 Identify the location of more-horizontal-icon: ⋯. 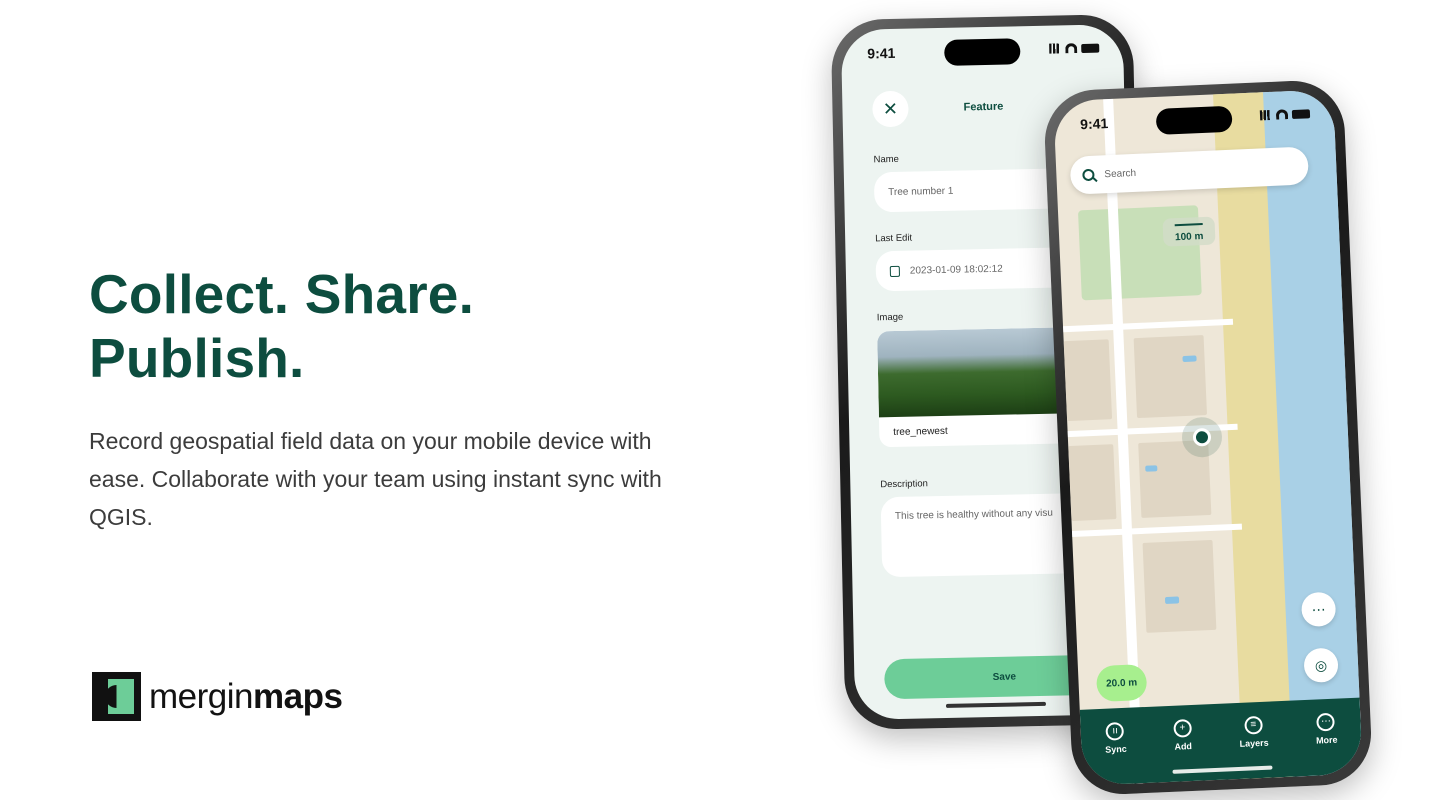
(1318, 609).